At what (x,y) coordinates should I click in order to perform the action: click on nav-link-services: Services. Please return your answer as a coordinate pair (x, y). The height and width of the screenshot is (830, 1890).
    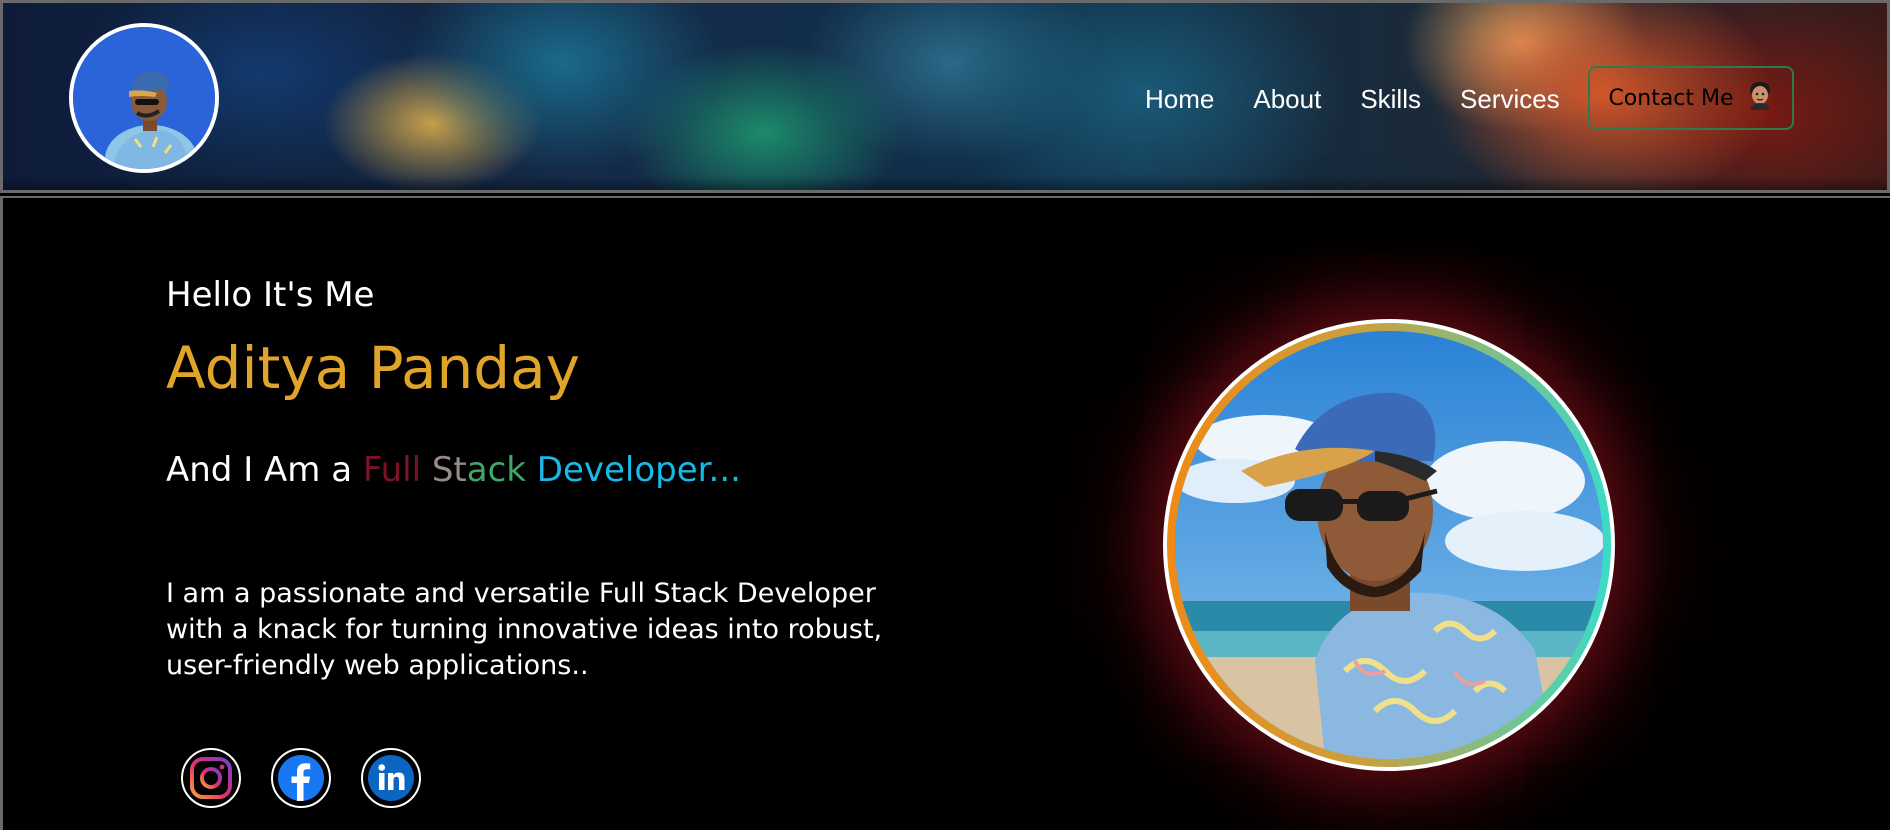
    Looking at the image, I should click on (1510, 99).